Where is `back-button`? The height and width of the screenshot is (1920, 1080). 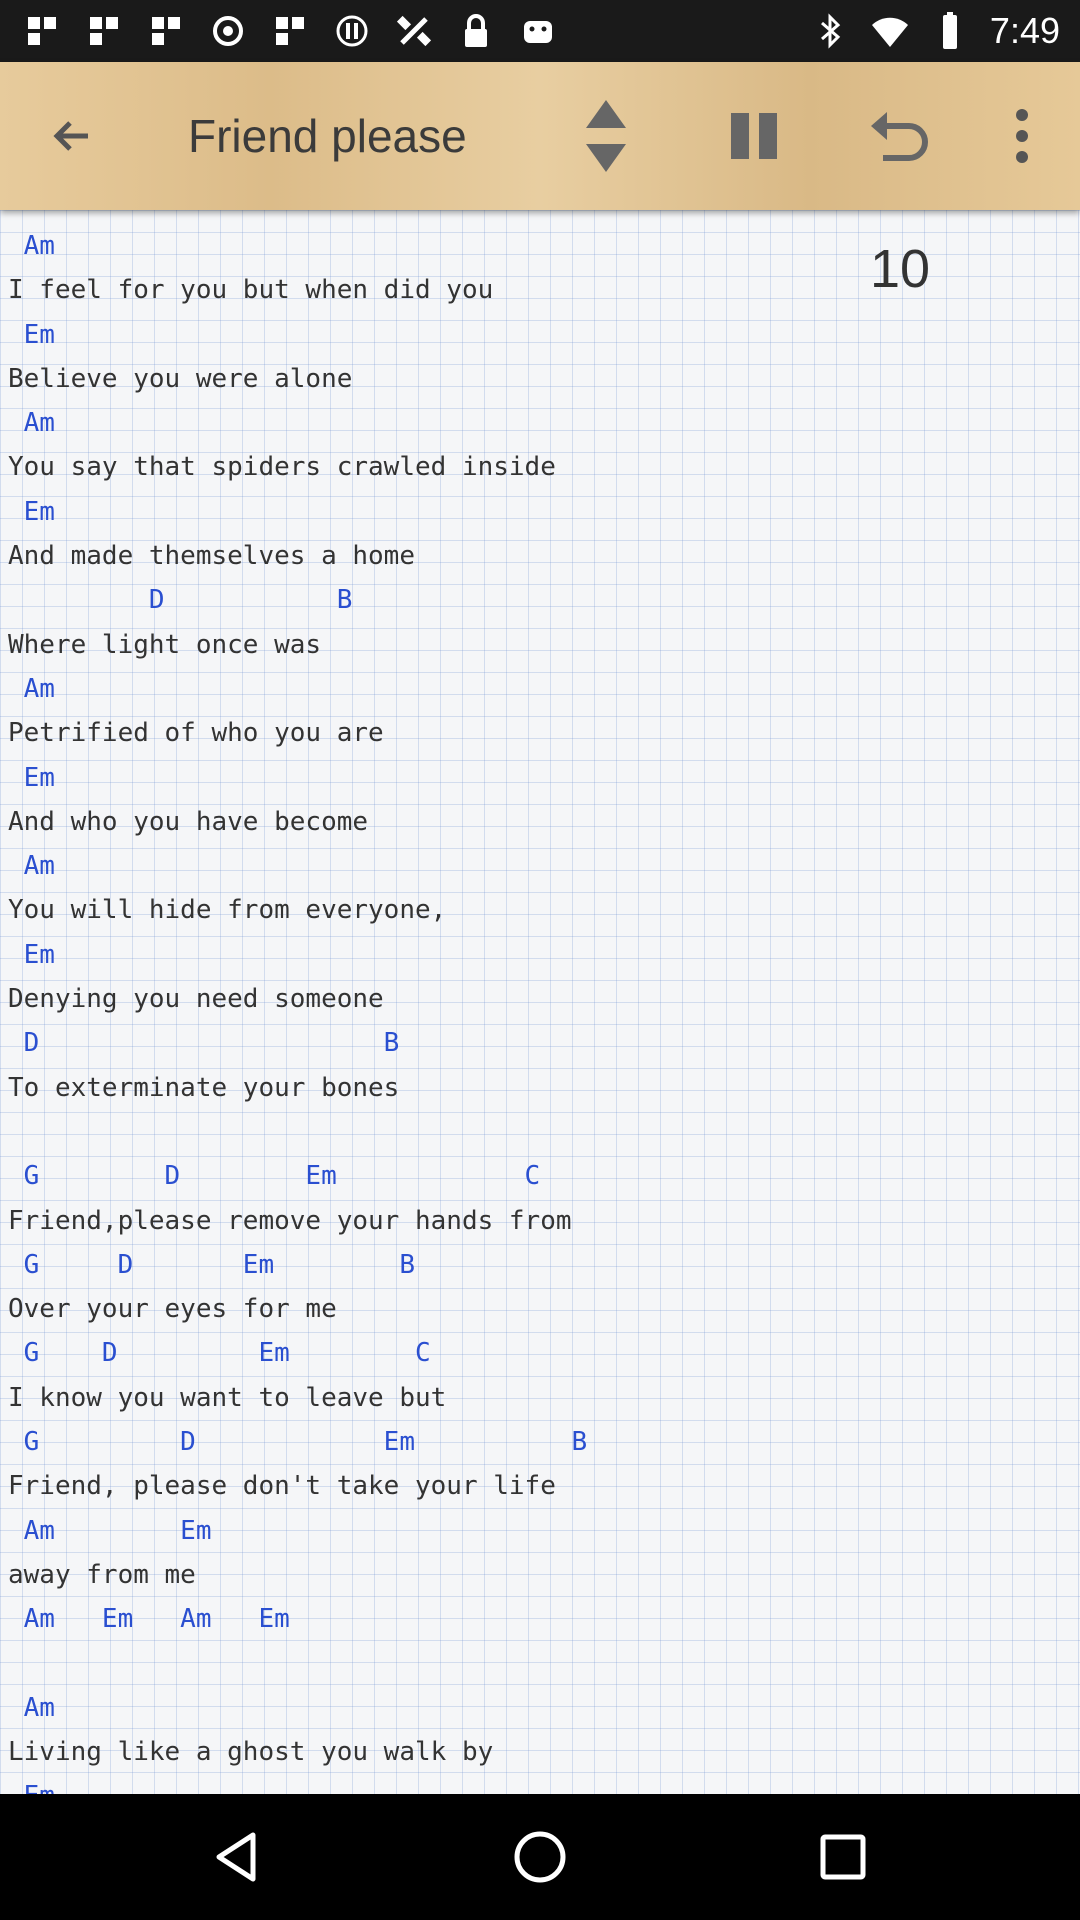 back-button is located at coordinates (72, 136).